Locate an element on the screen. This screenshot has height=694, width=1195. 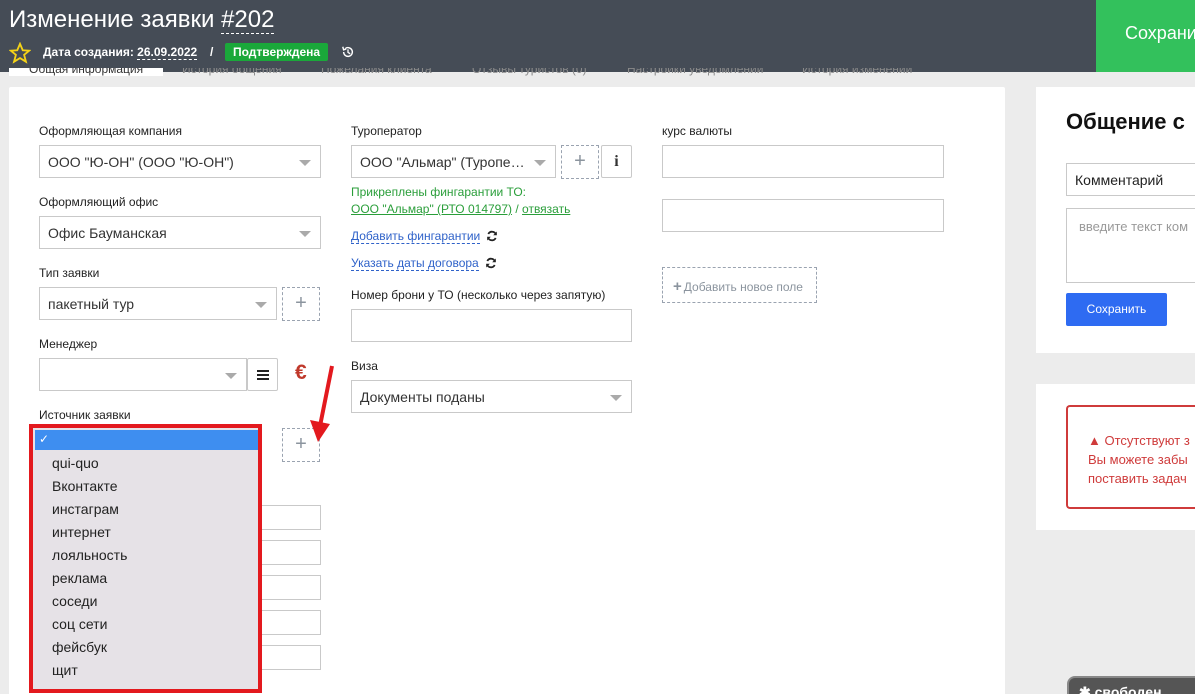
manager-label: Менеджер is located at coordinates (68, 344).